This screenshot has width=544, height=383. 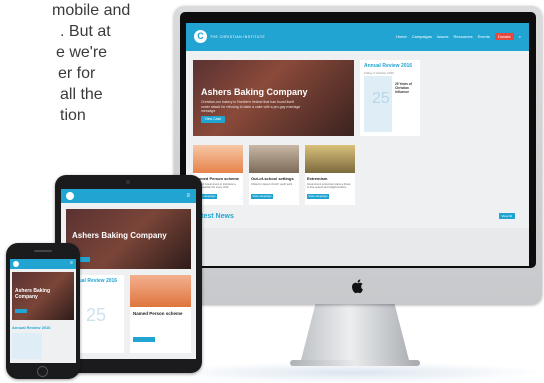 I want to click on intro-line: e we're, so click(x=82, y=52).